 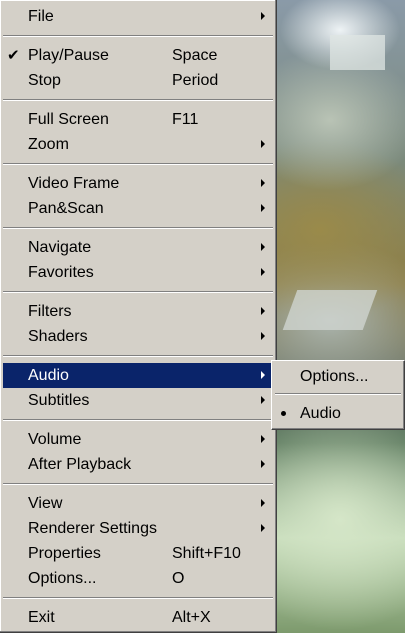 I want to click on menu-item-video-frame: Video Frame, so click(x=138, y=183).